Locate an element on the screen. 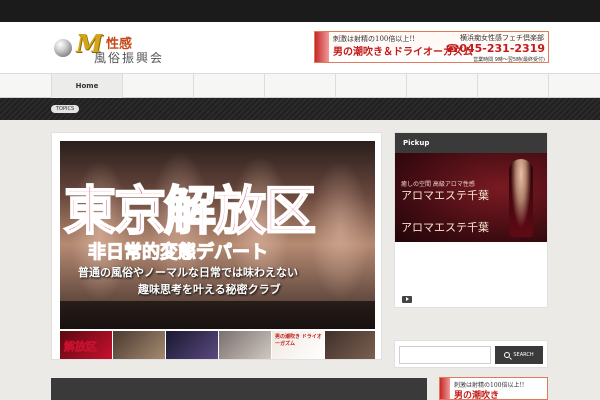 The height and width of the screenshot is (400, 600). pickup-model-figure is located at coordinates (521, 198).